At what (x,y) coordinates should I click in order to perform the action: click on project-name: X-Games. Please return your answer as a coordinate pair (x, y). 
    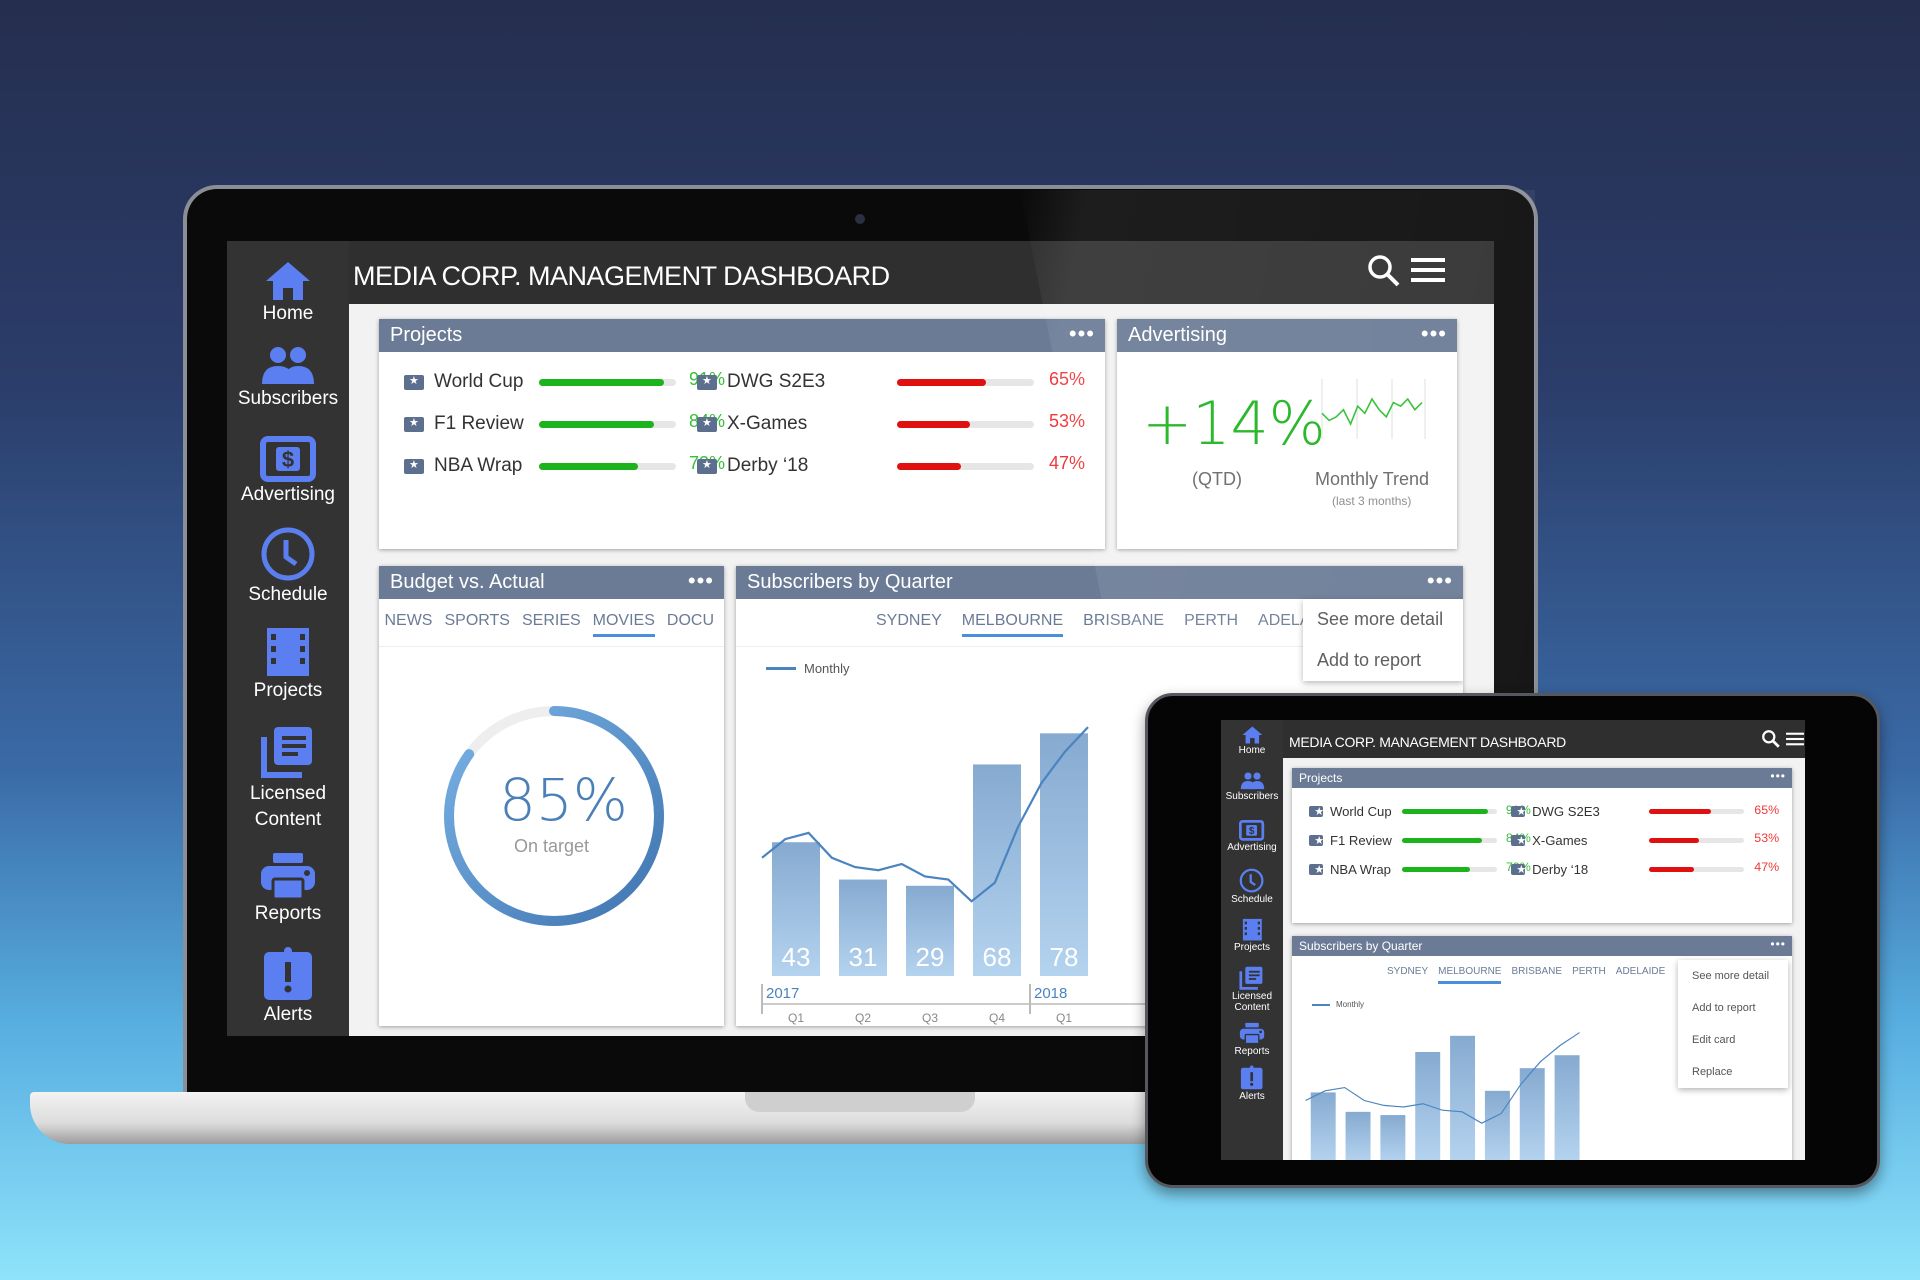
    Looking at the image, I should click on (767, 423).